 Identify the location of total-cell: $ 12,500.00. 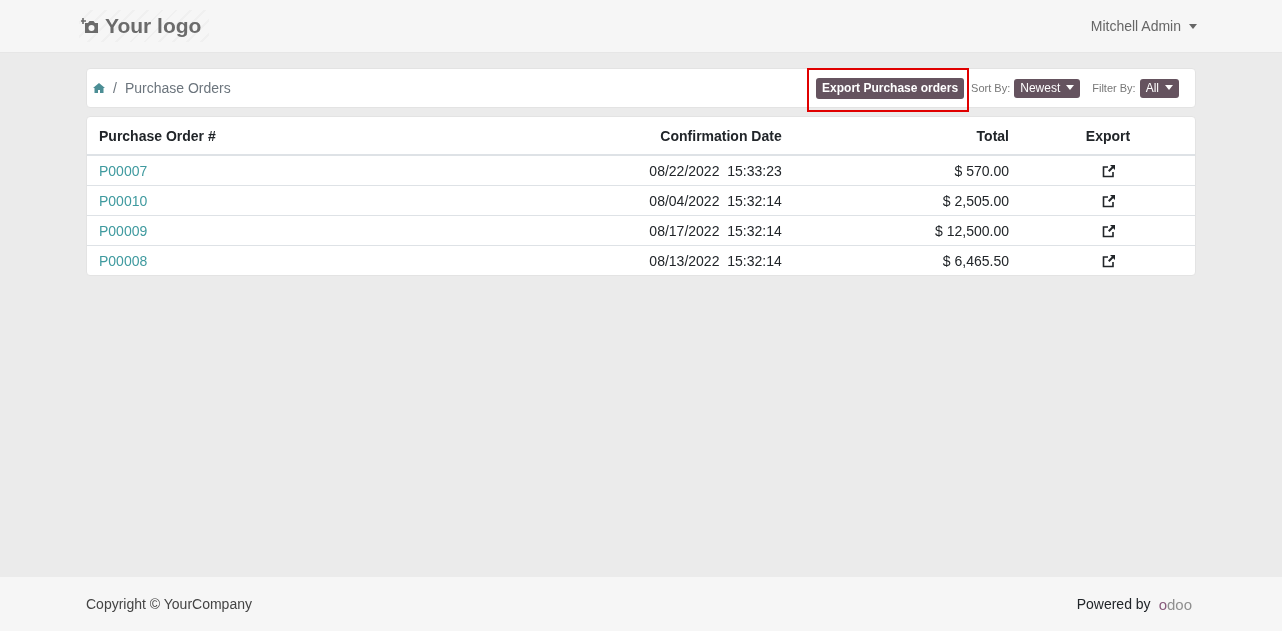
(907, 230).